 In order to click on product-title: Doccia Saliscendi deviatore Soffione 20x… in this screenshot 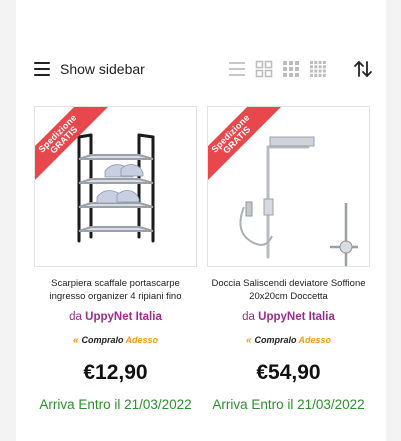, I will do `click(288, 290)`.